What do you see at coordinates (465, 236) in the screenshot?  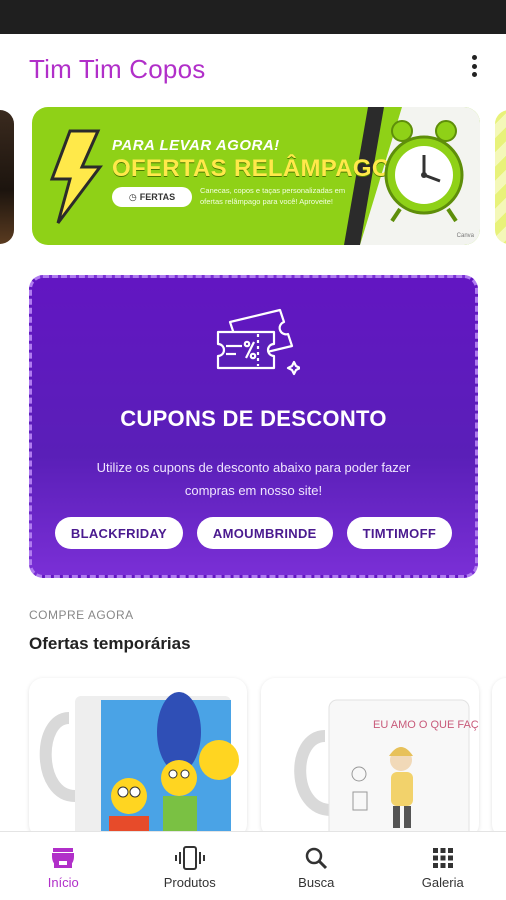 I see `banner-credit: Canva` at bounding box center [465, 236].